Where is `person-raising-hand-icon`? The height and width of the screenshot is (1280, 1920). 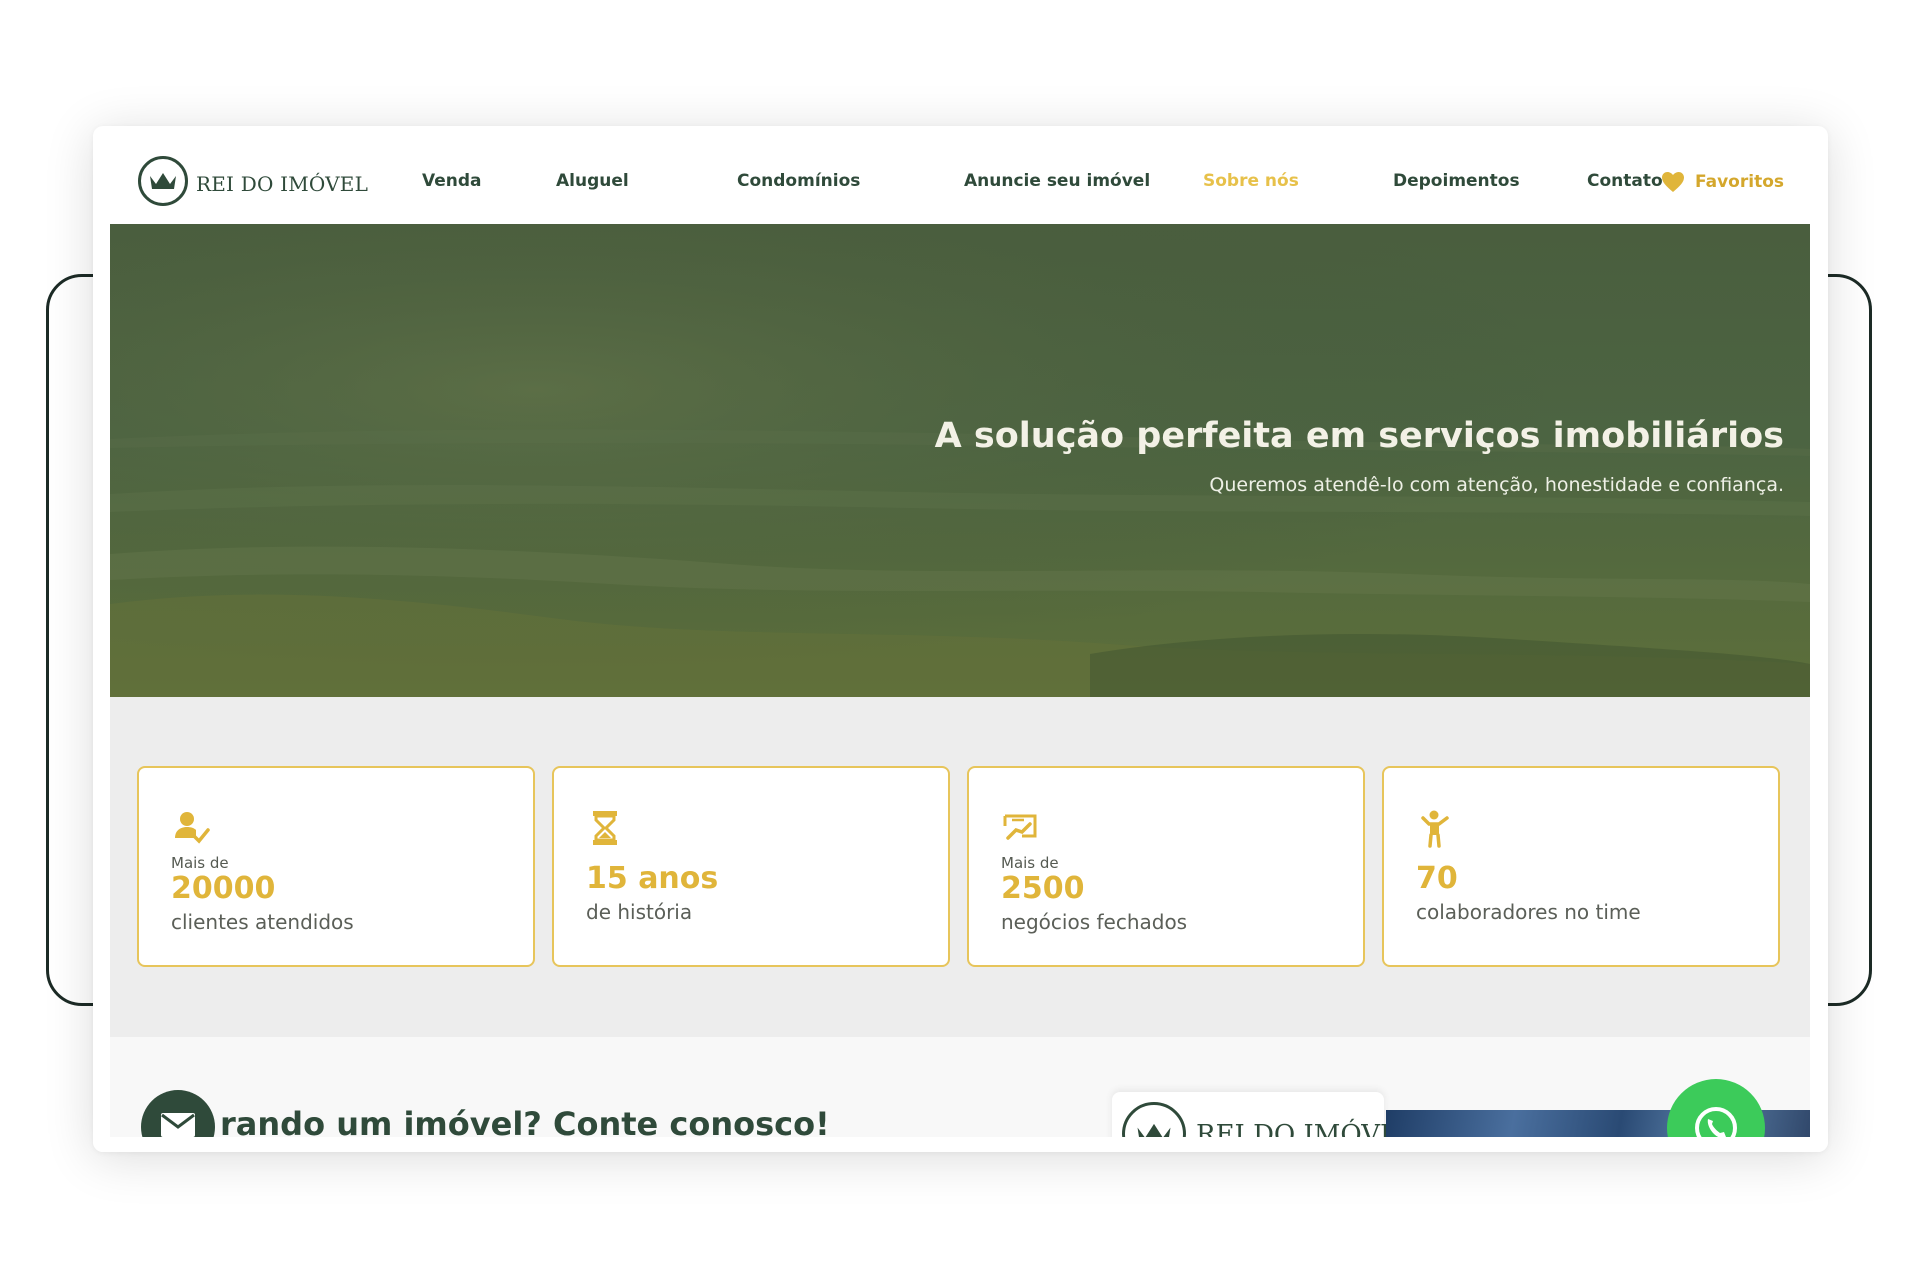 person-raising-hand-icon is located at coordinates (1435, 829).